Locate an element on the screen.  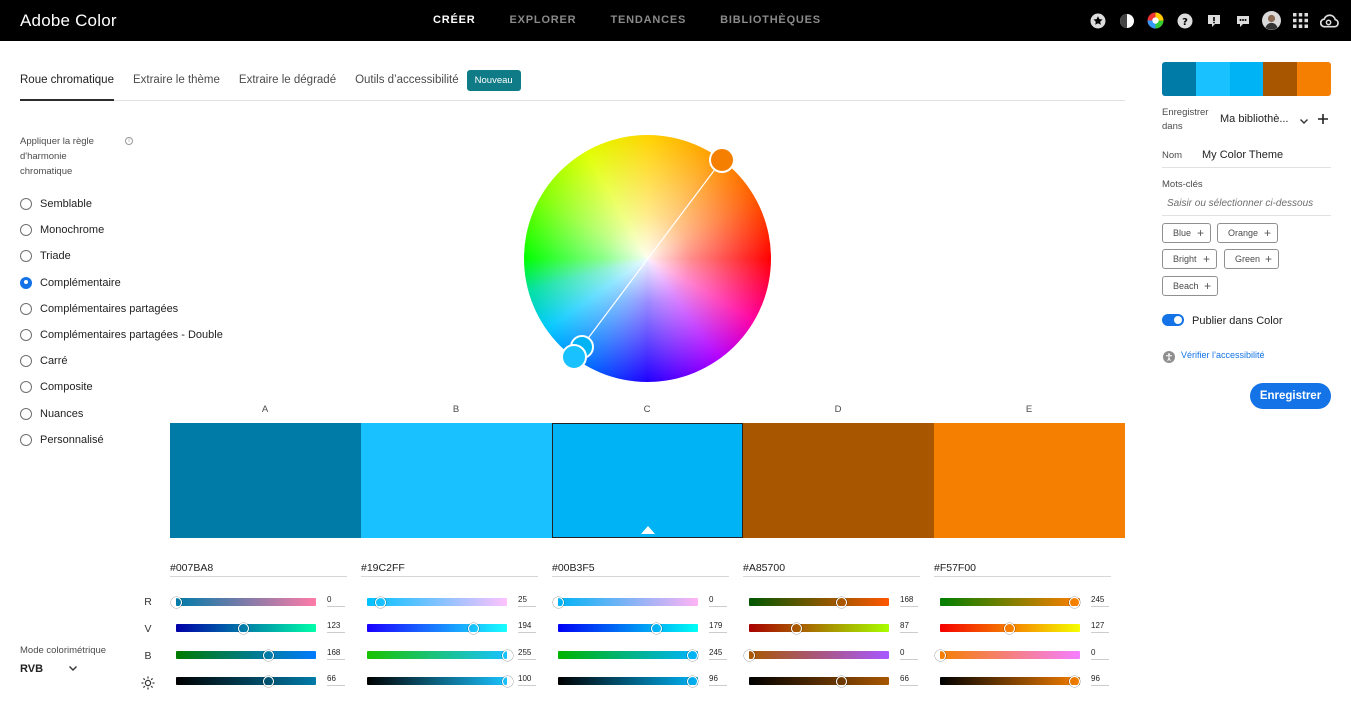
publish-toggle is located at coordinates (1173, 320).